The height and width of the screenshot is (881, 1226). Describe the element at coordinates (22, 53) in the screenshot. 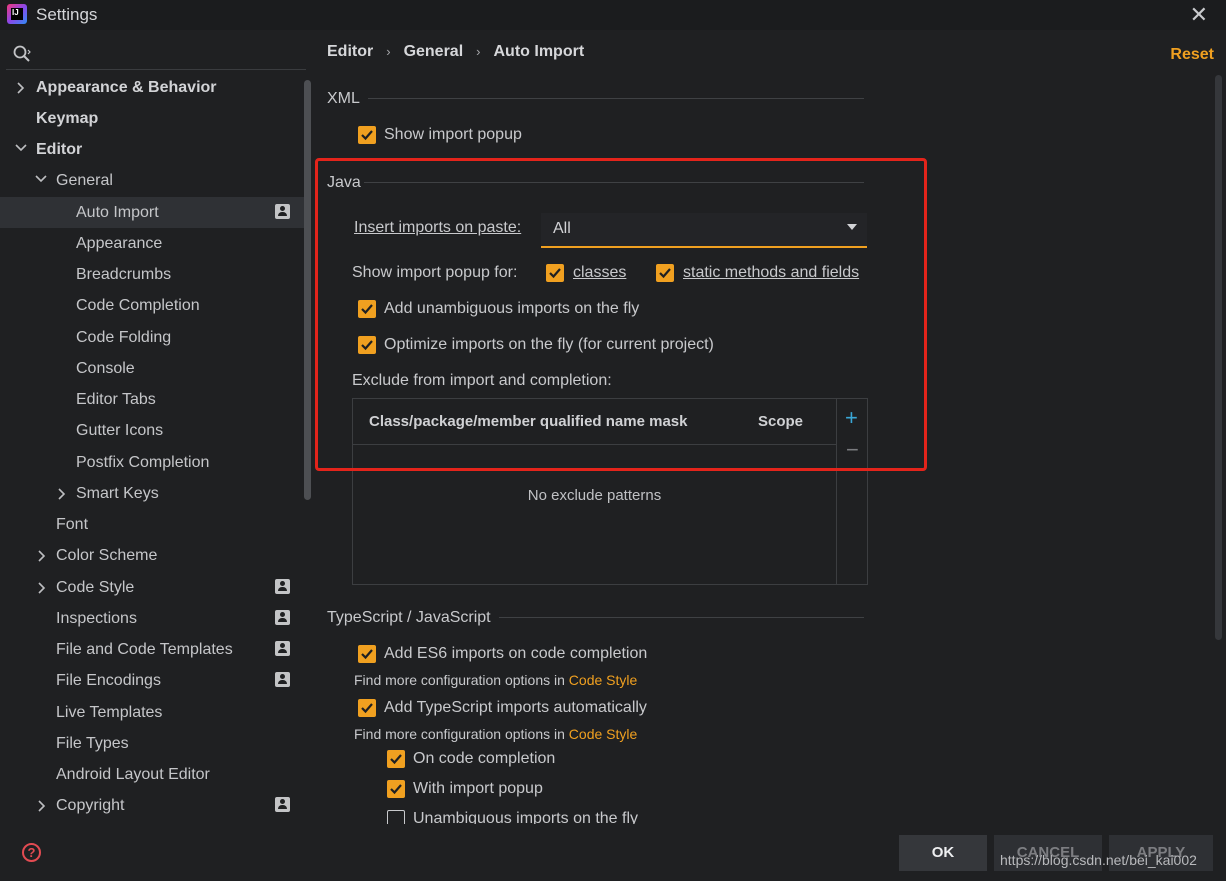

I see `search-icon` at that location.